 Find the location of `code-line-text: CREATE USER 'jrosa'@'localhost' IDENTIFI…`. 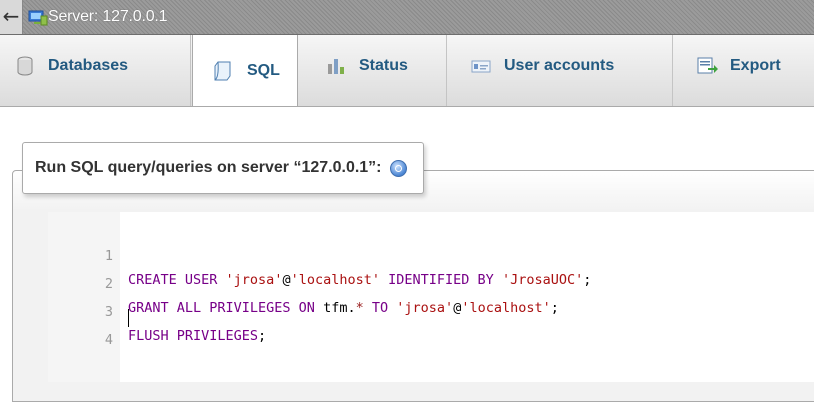

code-line-text: CREATE USER 'jrosa'@'localhost' IDENTIFI… is located at coordinates (360, 280).